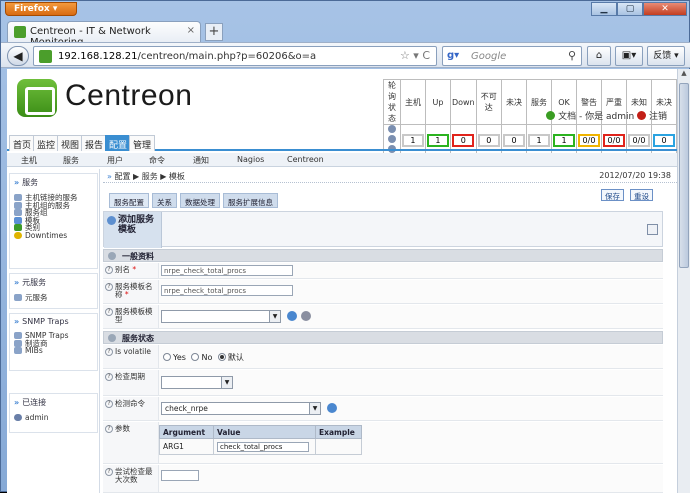 This screenshot has height=493, width=690. What do you see at coordinates (164, 200) in the screenshot?
I see `tab-relations: 关系` at bounding box center [164, 200].